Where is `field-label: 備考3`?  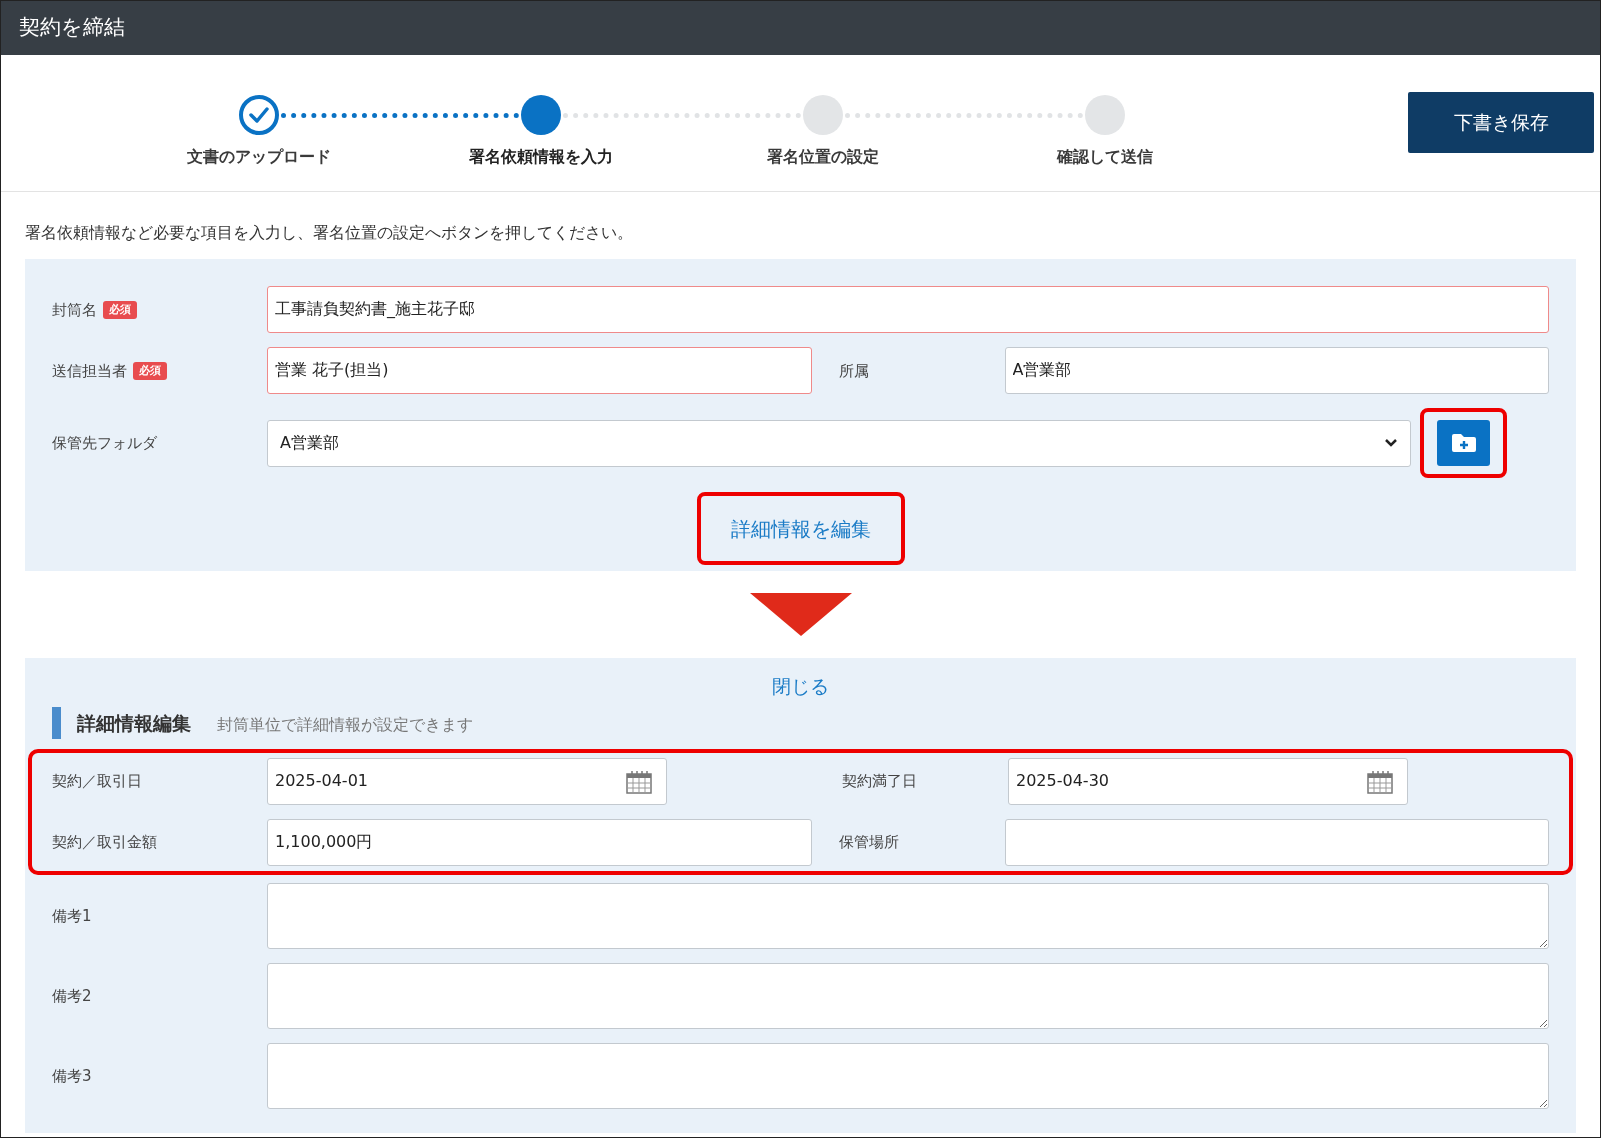 field-label: 備考3 is located at coordinates (72, 1076).